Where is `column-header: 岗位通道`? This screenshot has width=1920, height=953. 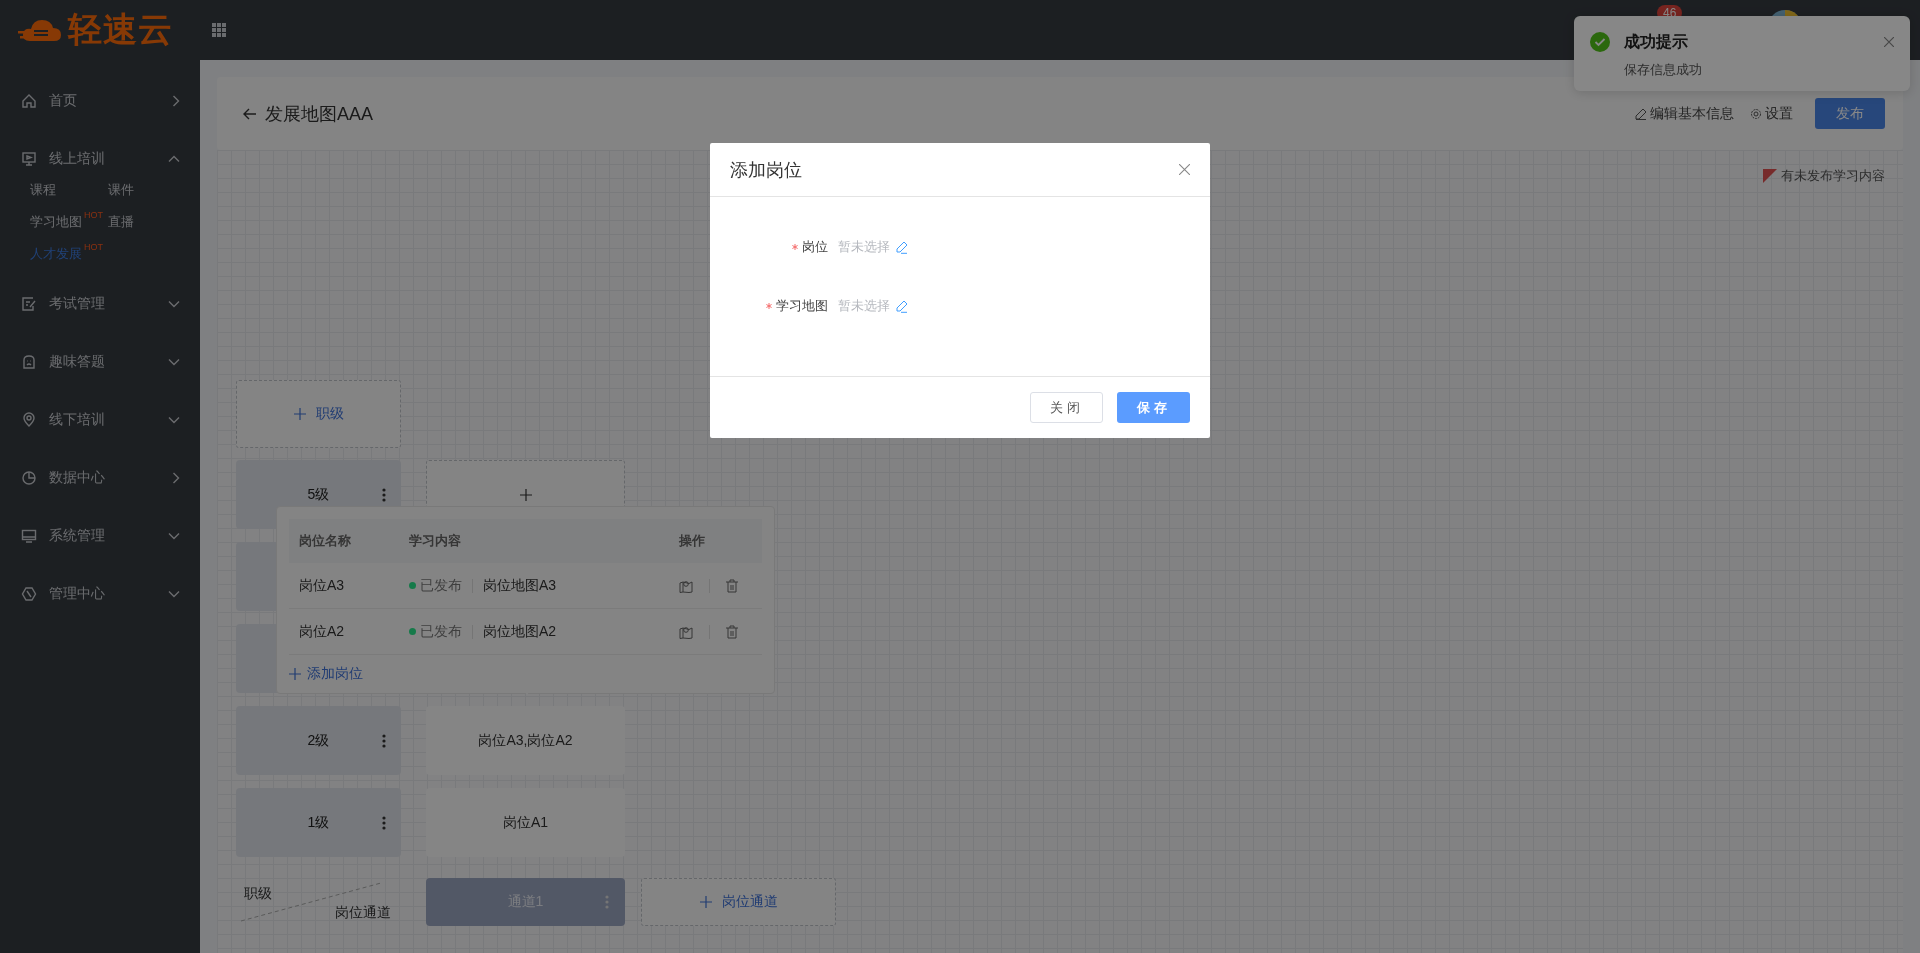 column-header: 岗位通道 is located at coordinates (363, 913).